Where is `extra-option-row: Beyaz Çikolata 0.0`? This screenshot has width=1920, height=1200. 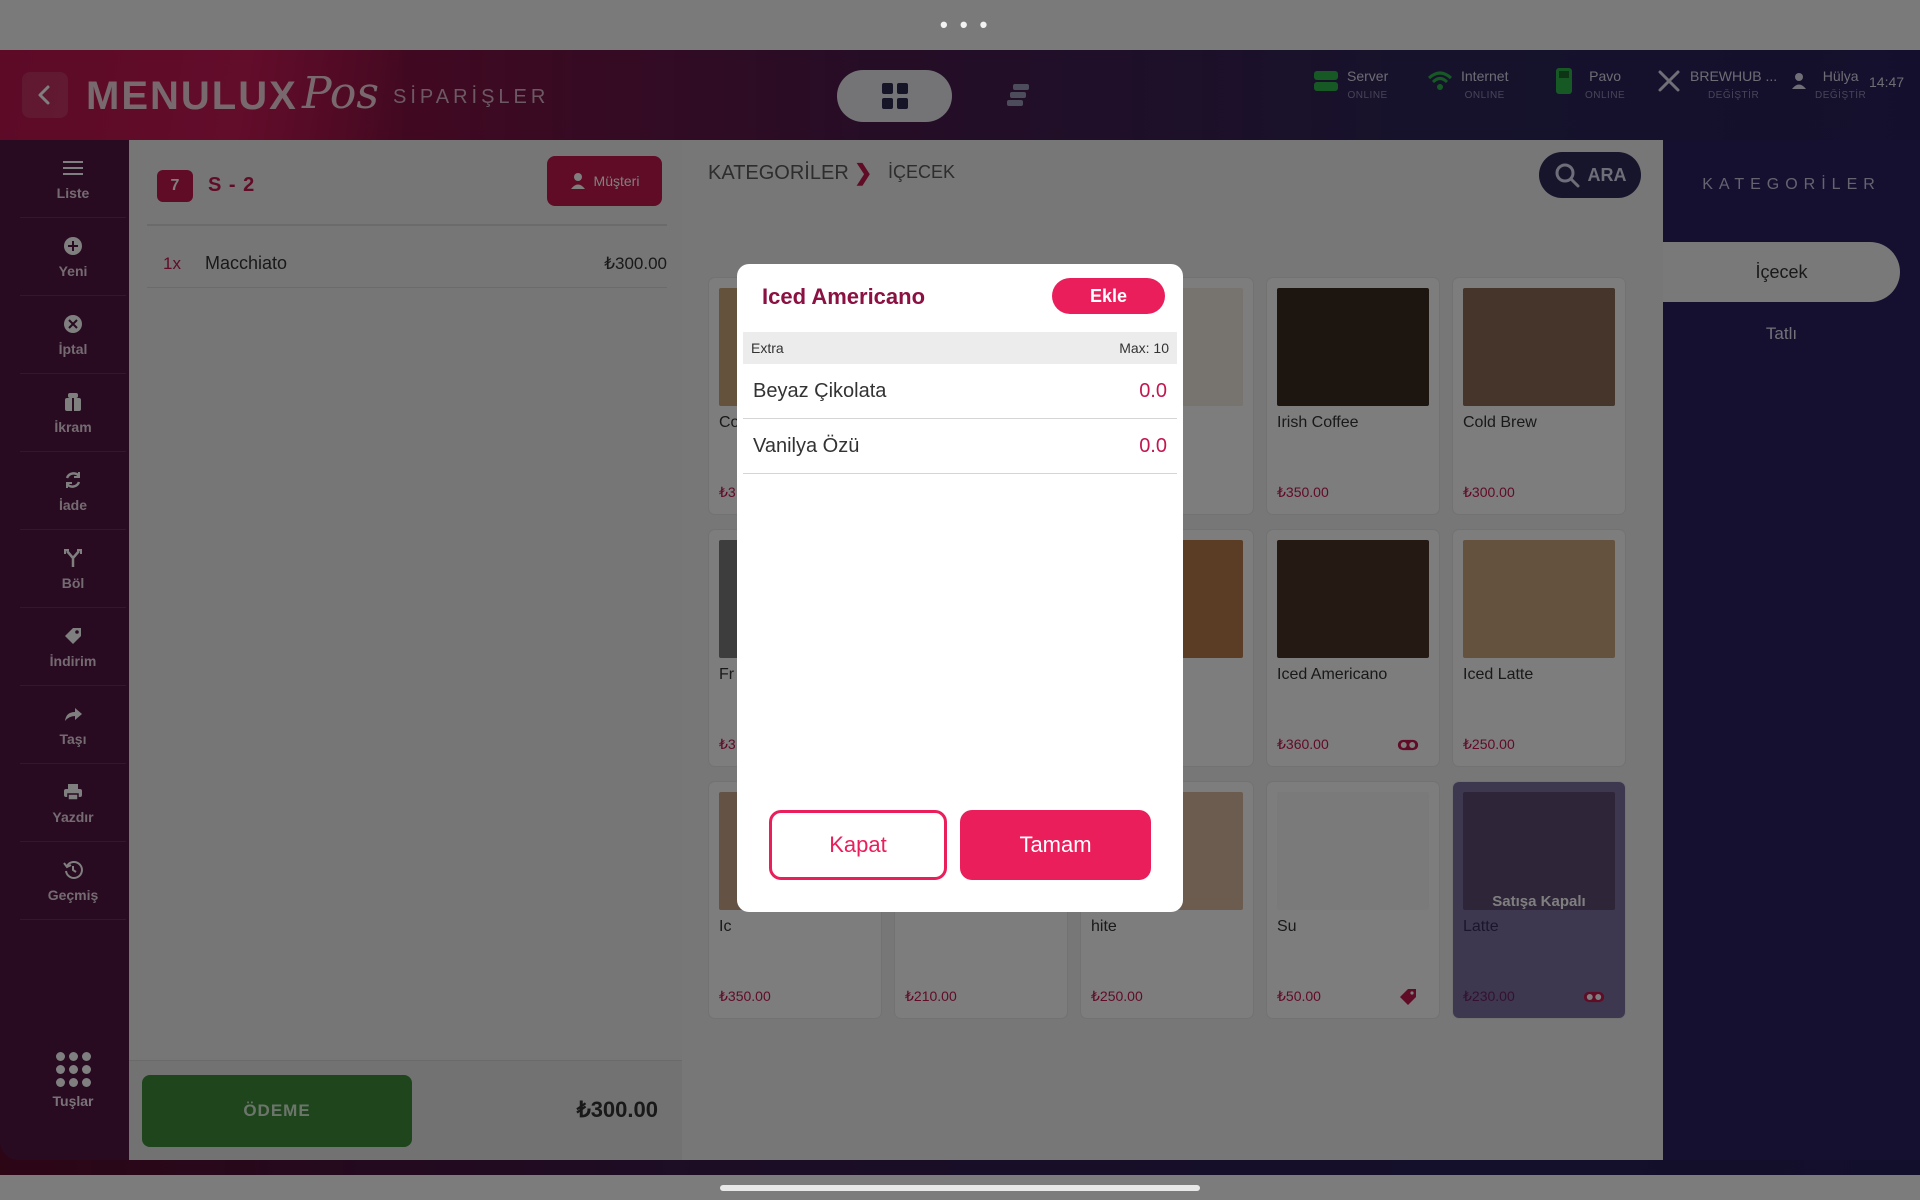
extra-option-row: Beyaz Çikolata 0.0 is located at coordinates (960, 391).